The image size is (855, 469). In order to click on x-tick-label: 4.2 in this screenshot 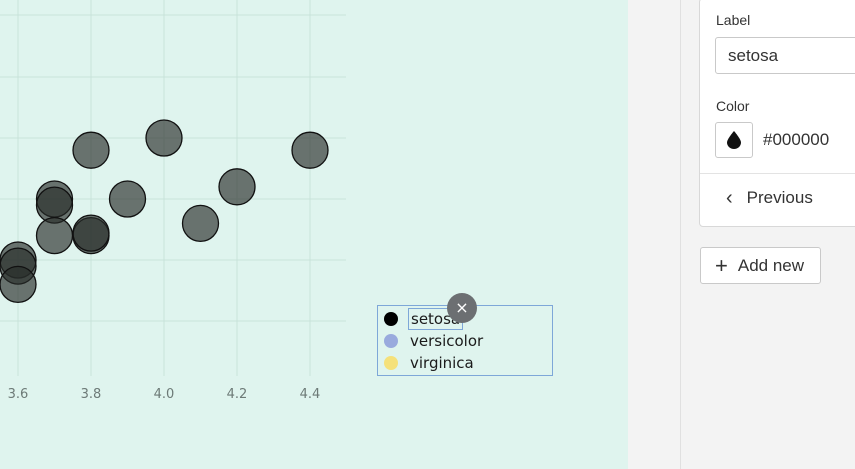, I will do `click(237, 394)`.